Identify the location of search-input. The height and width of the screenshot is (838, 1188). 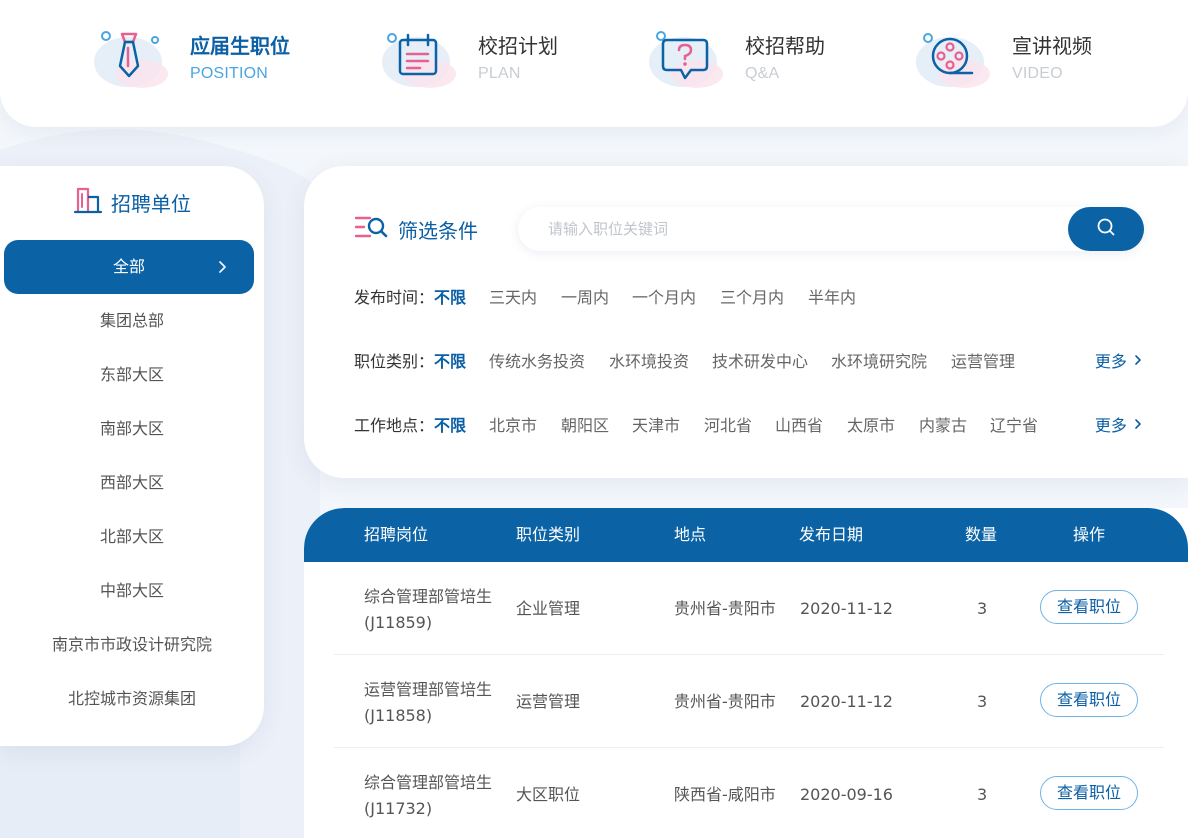
(798, 229).